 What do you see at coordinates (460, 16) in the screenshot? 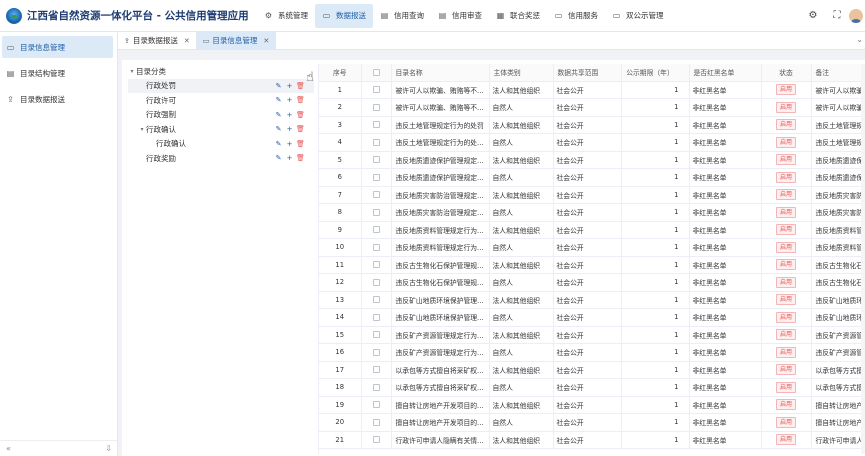
I see `nav-item-3: ▤ 信用审查` at bounding box center [460, 16].